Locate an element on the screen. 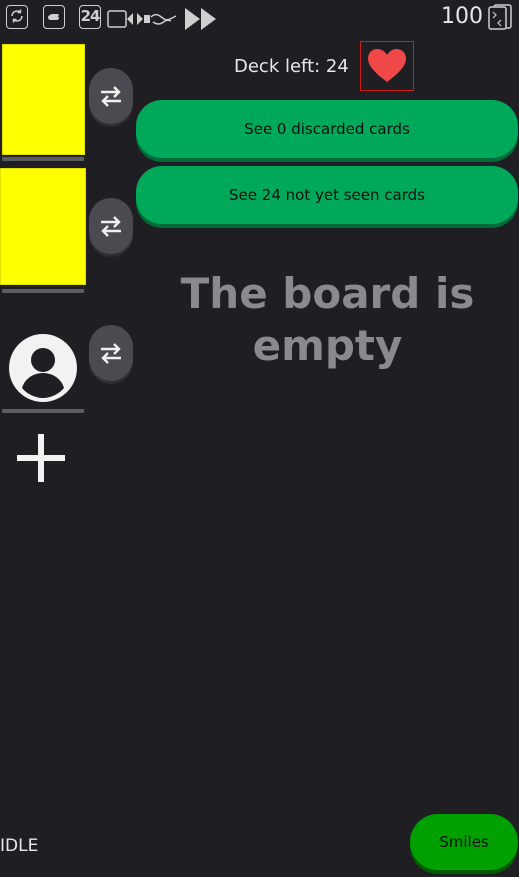 This screenshot has width=519, height=877. heart-icon is located at coordinates (387, 65).